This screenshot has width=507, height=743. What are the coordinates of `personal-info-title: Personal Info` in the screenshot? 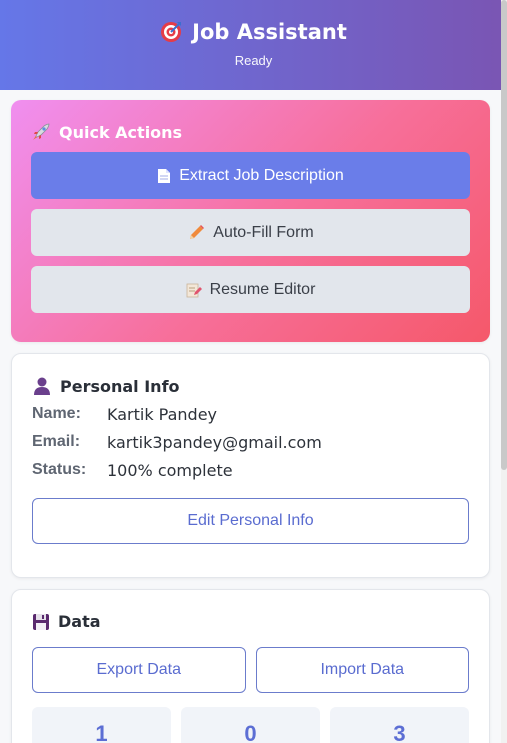 It's located at (120, 386).